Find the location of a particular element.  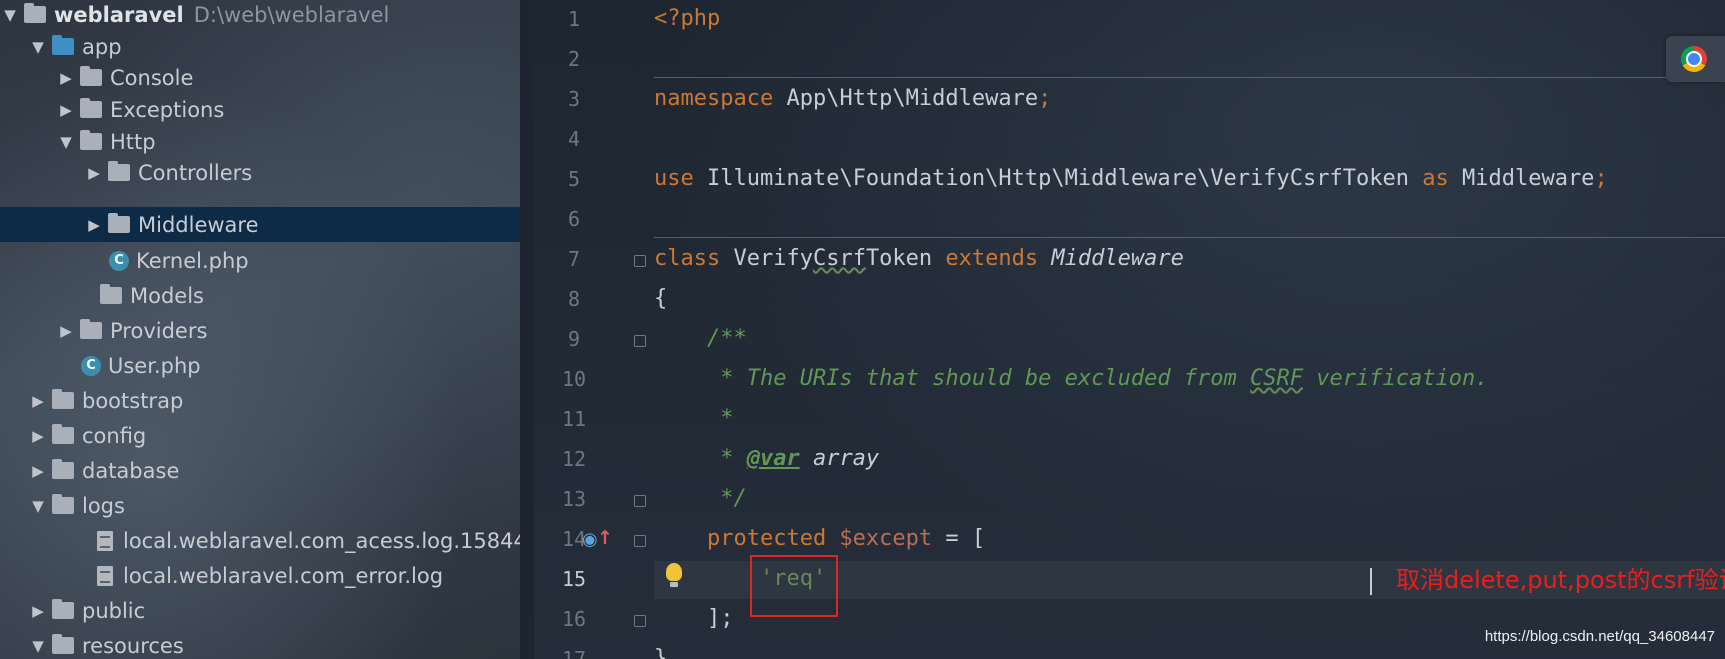

tree-row-http: ▼ Http is located at coordinates (260, 141).